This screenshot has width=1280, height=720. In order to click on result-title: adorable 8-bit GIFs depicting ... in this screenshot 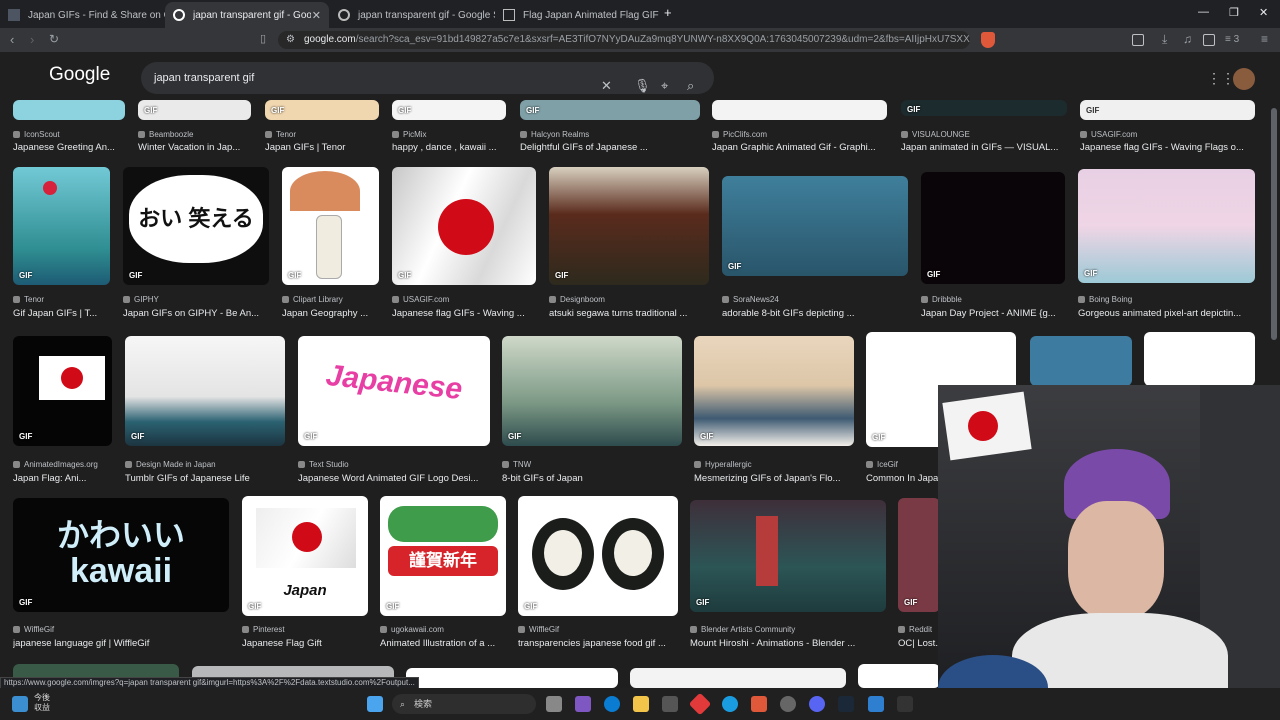, I will do `click(818, 313)`.